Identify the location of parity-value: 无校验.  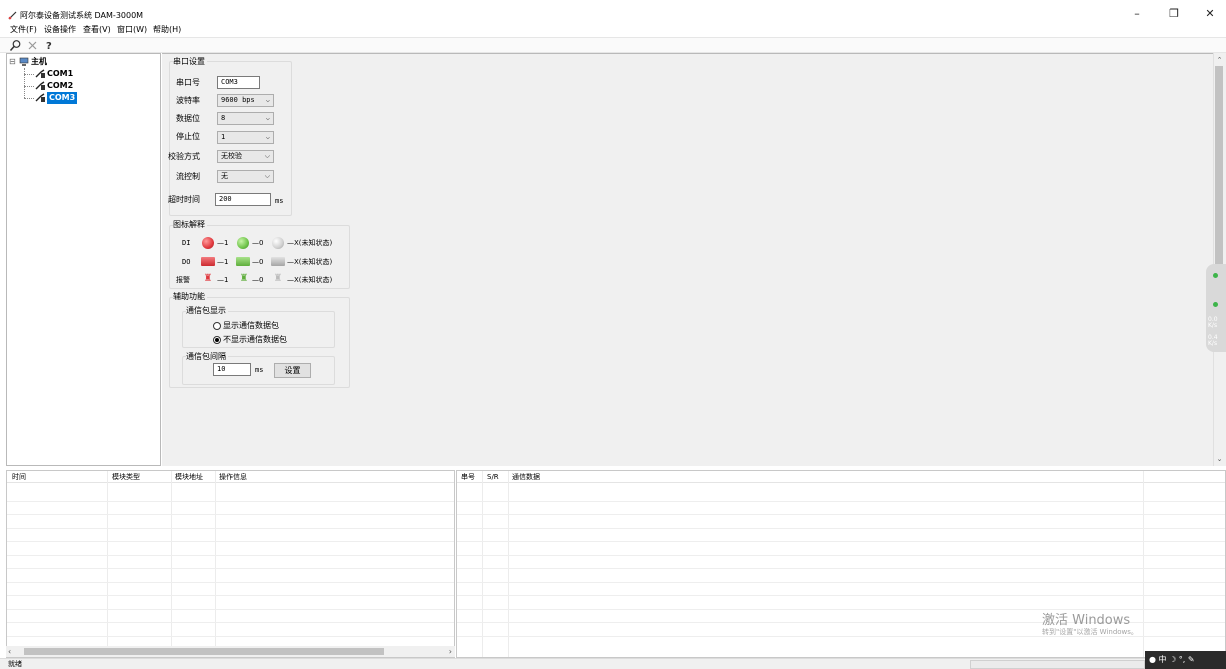
(231, 156).